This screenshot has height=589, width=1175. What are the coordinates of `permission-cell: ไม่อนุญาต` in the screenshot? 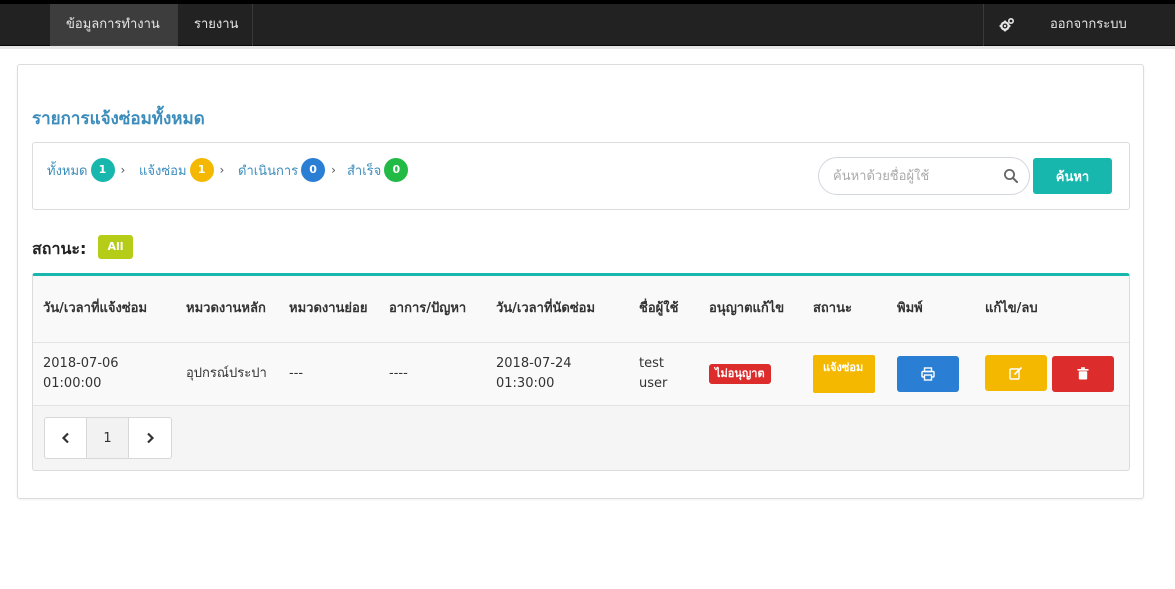 It's located at (751, 374).